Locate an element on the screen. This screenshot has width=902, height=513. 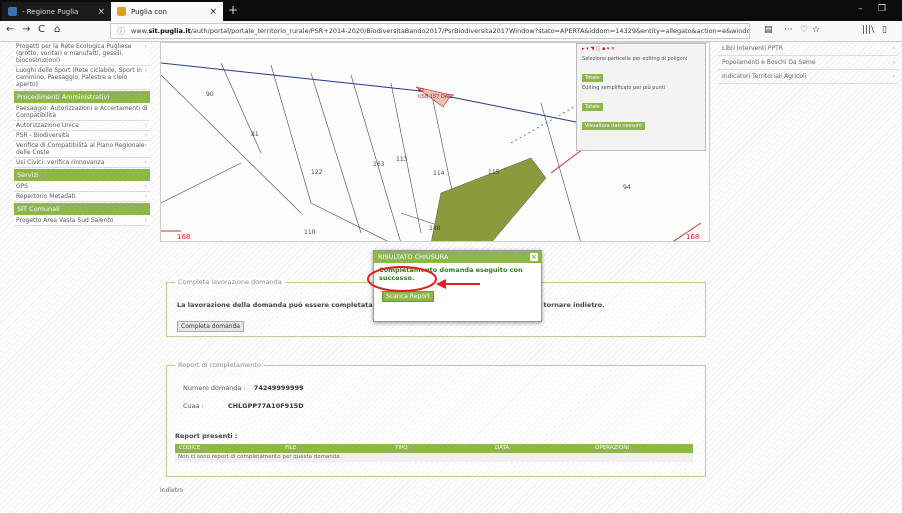
url-prefix: www. is located at coordinates (140, 31).